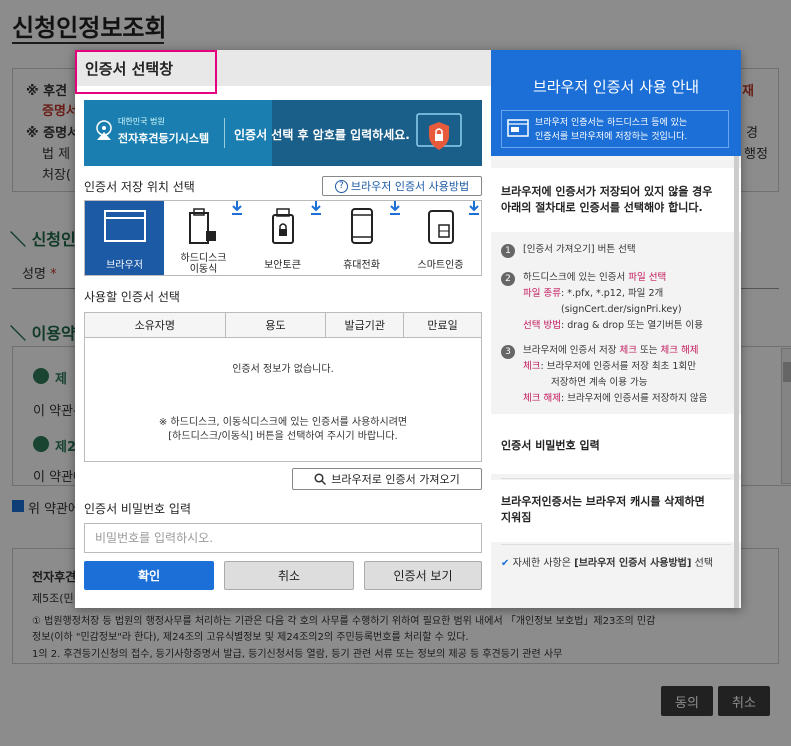  I want to click on import-to-browser-button: 브라우저로 인증서 가져오기, so click(387, 479).